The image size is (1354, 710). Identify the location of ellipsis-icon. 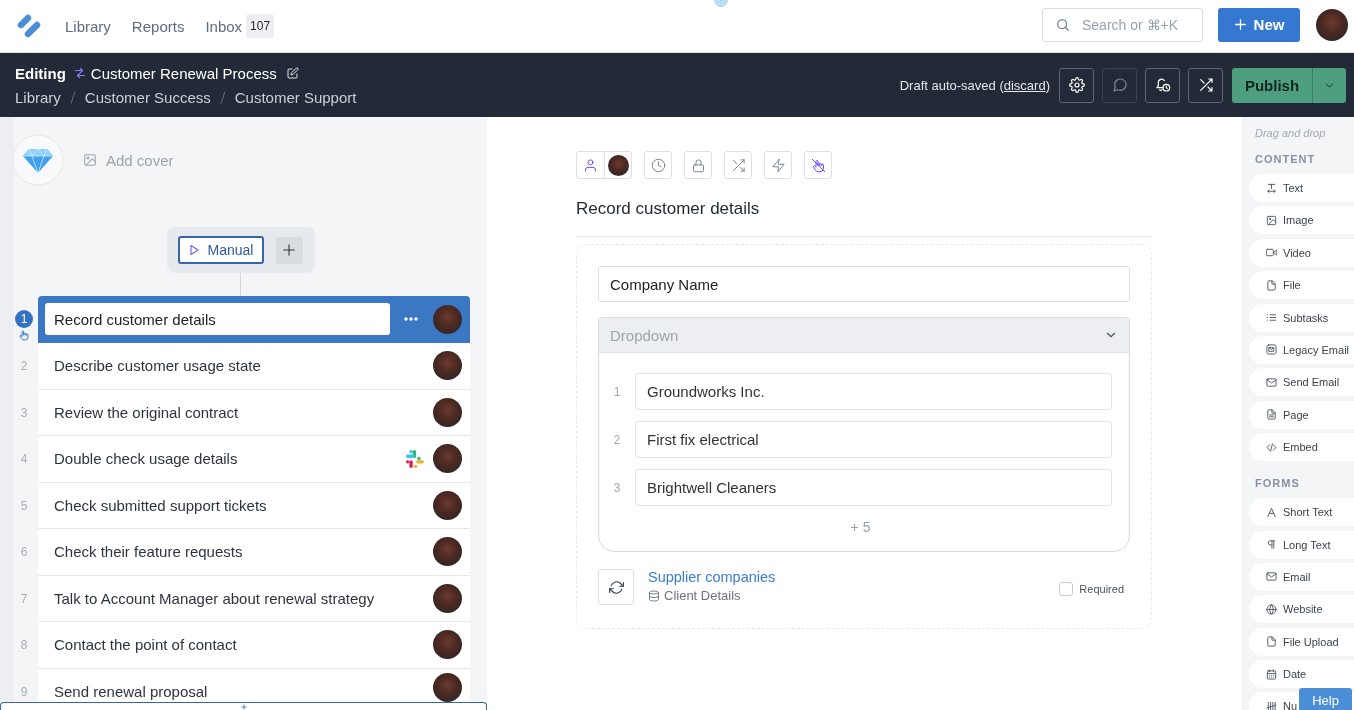
(411, 319).